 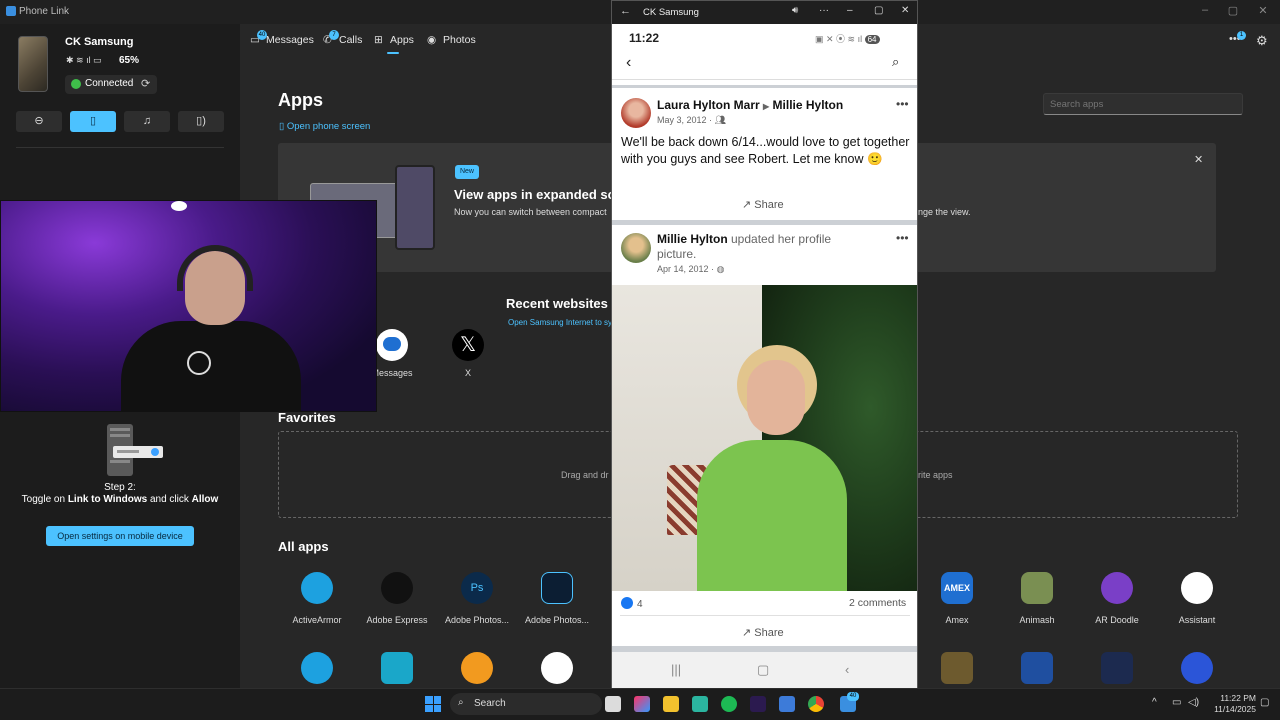 What do you see at coordinates (613, 704) in the screenshot?
I see `task-view-icon` at bounding box center [613, 704].